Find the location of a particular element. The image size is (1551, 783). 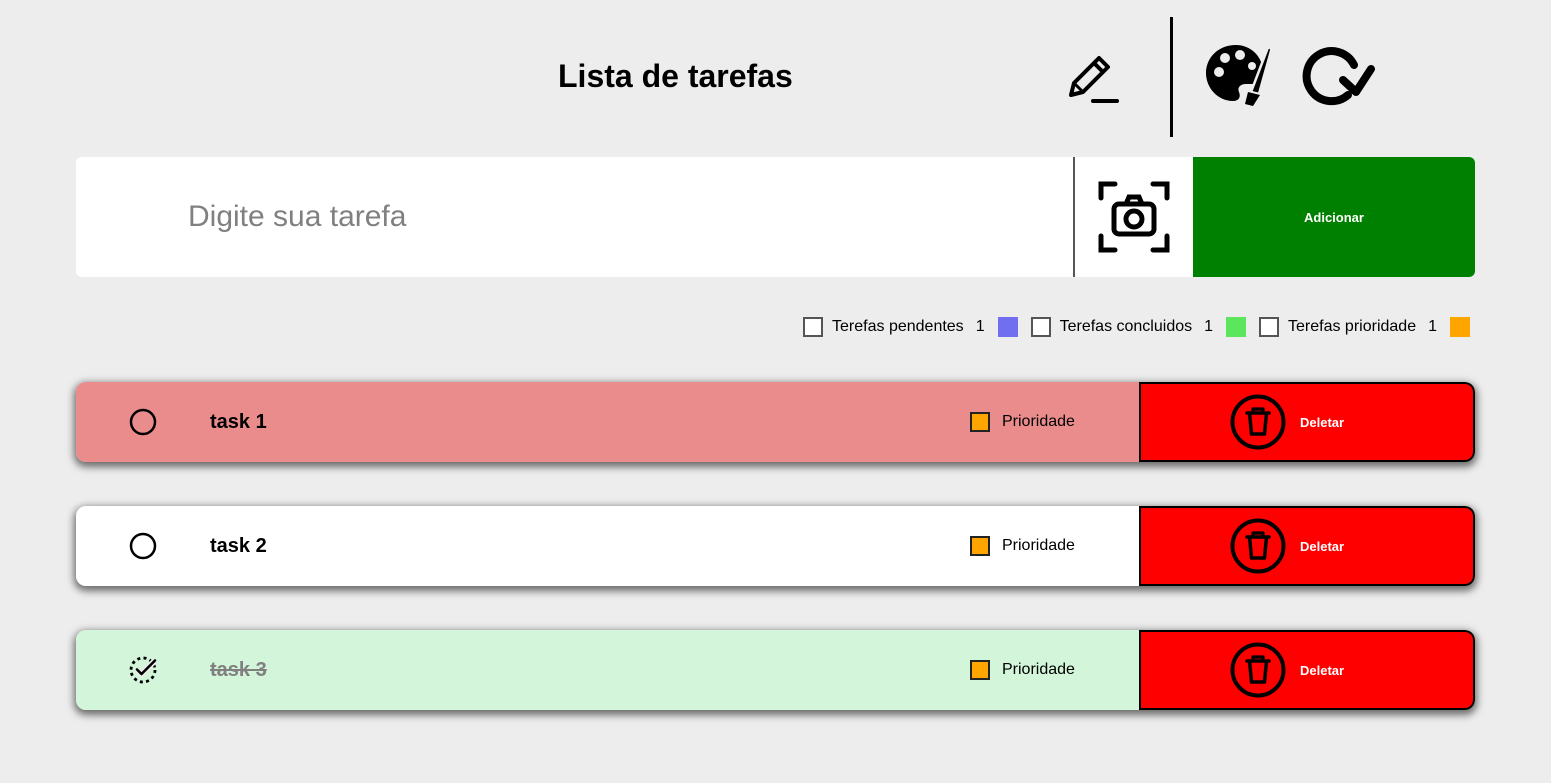

task-body: task 3 Prioridade is located at coordinates (607, 670).